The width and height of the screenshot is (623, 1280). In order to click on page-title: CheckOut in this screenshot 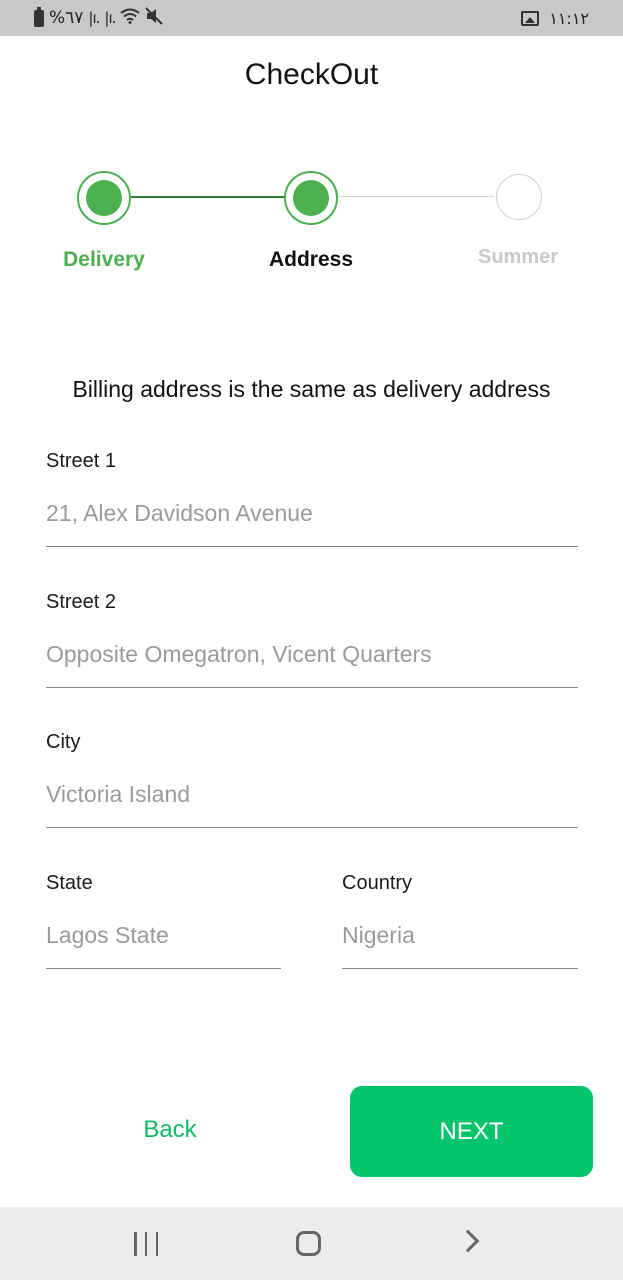, I will do `click(311, 74)`.